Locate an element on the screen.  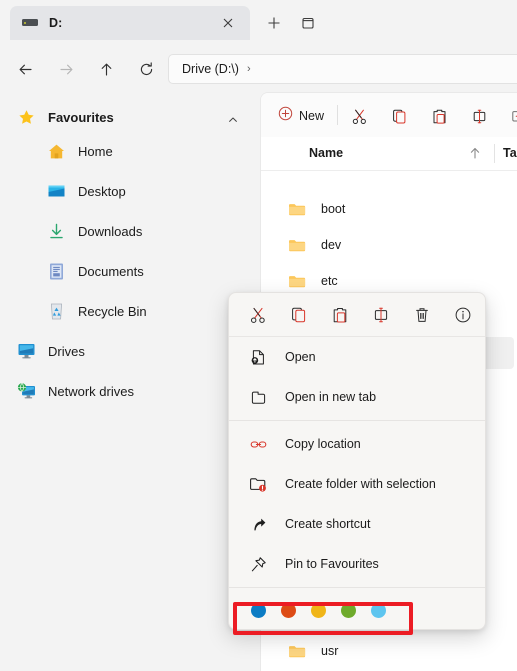
color-swatch-yellow is located at coordinates (318, 610).